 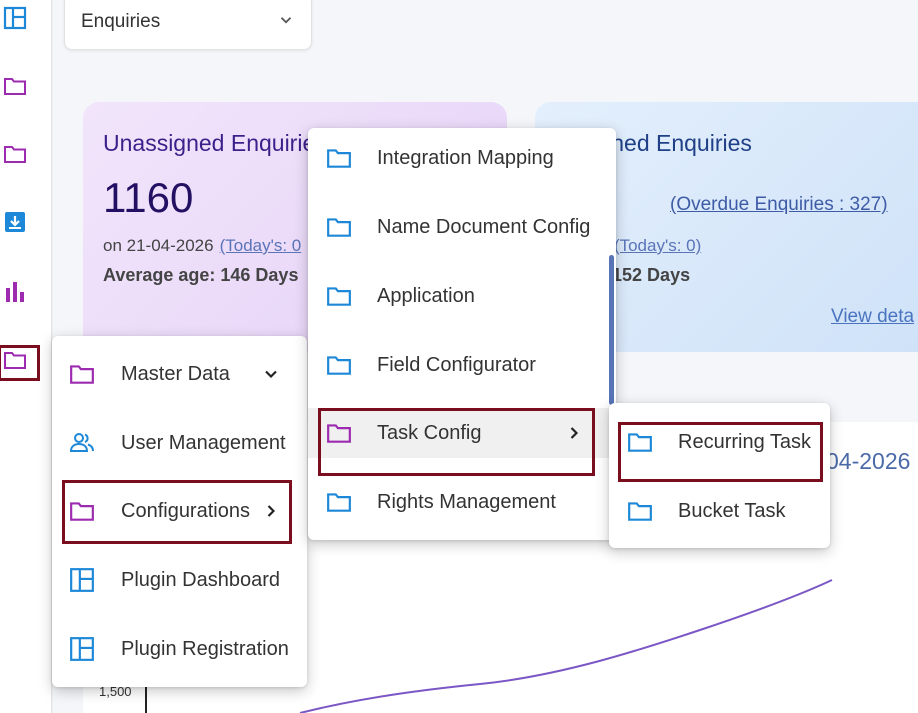 What do you see at coordinates (456, 442) in the screenshot?
I see `task-config-highlight` at bounding box center [456, 442].